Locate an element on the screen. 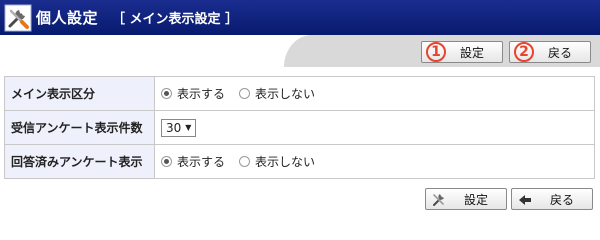 This screenshot has width=600, height=240. bottom-back-button: 戻る is located at coordinates (552, 199).